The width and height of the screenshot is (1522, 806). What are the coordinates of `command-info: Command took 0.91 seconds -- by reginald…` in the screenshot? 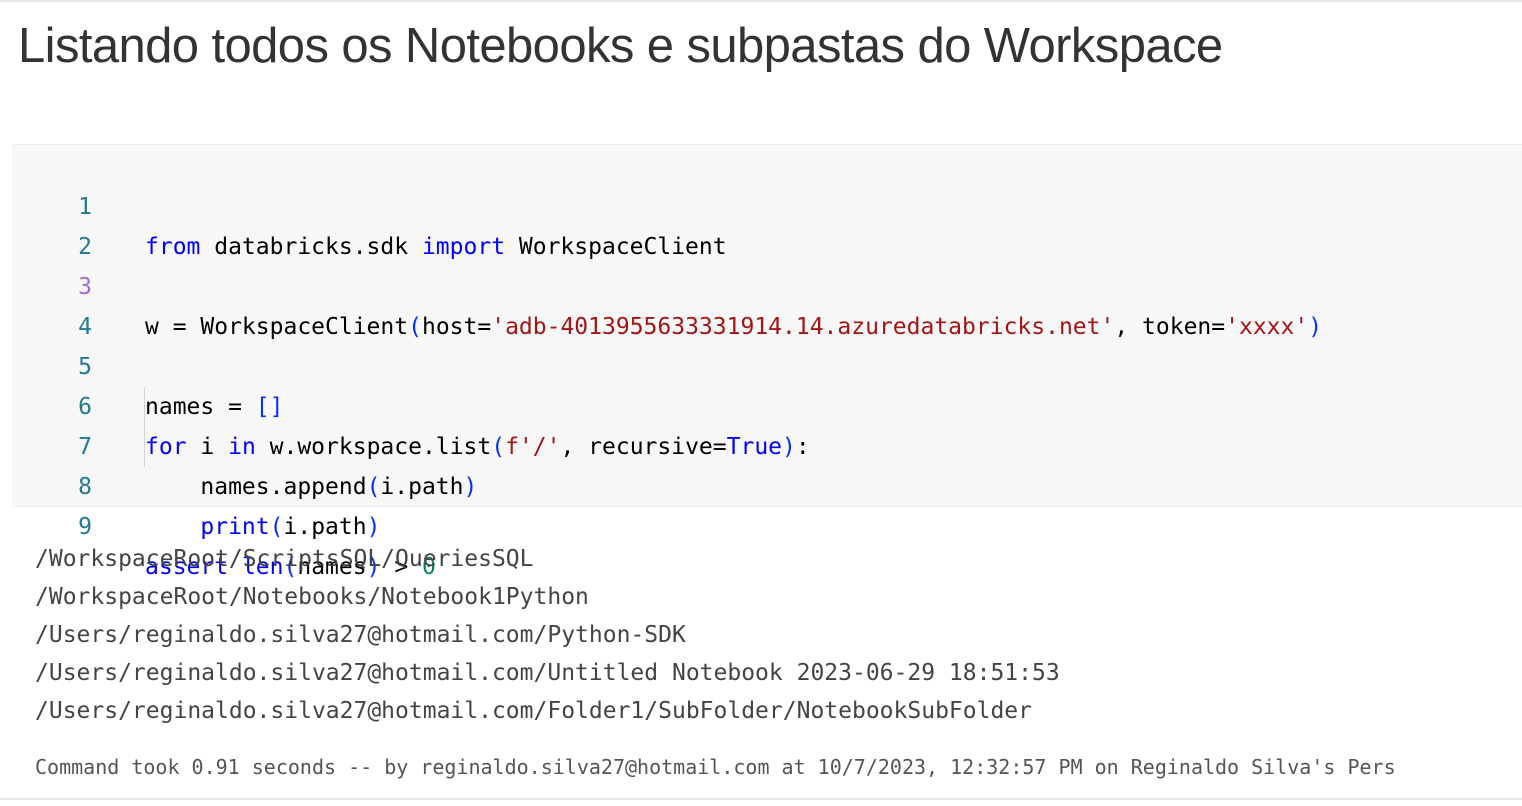 It's located at (715, 767).